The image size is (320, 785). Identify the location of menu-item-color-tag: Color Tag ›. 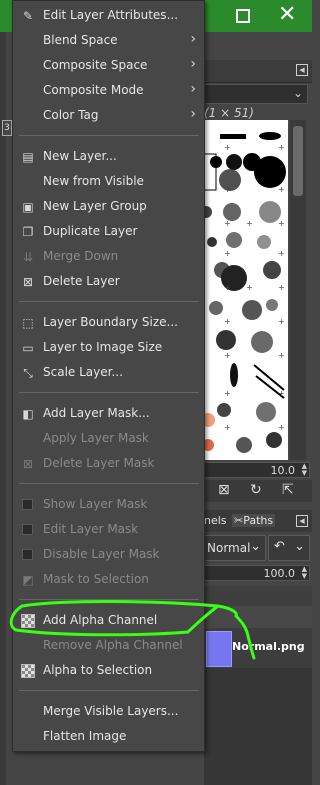
(108, 116).